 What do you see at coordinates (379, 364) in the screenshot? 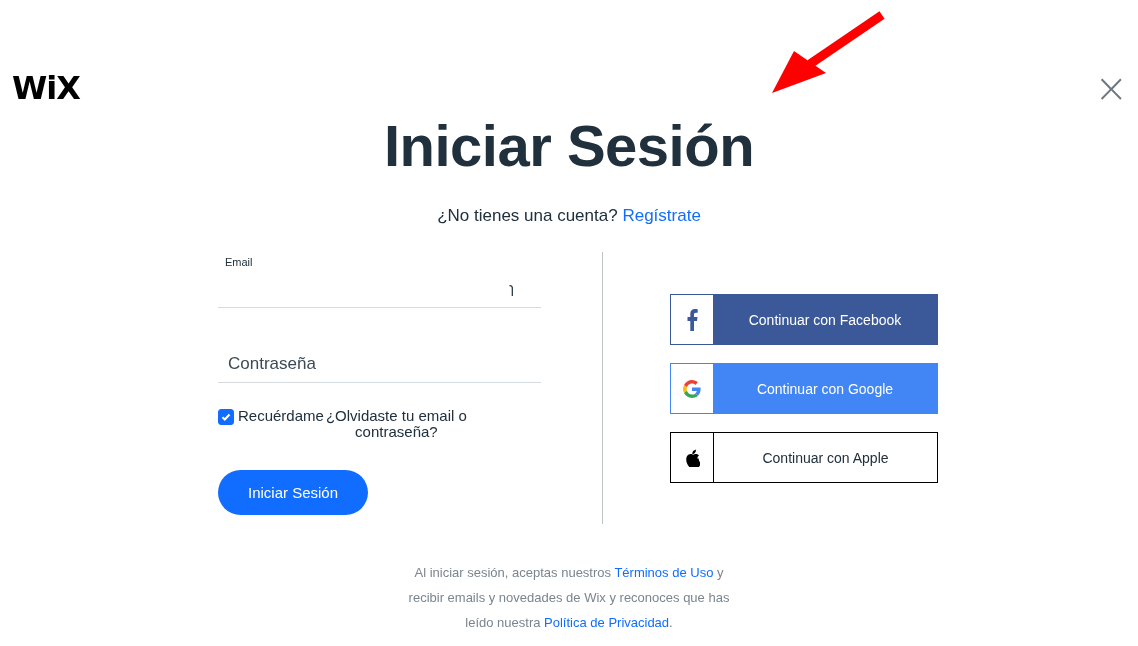
I see `password-field: Contraseña` at bounding box center [379, 364].